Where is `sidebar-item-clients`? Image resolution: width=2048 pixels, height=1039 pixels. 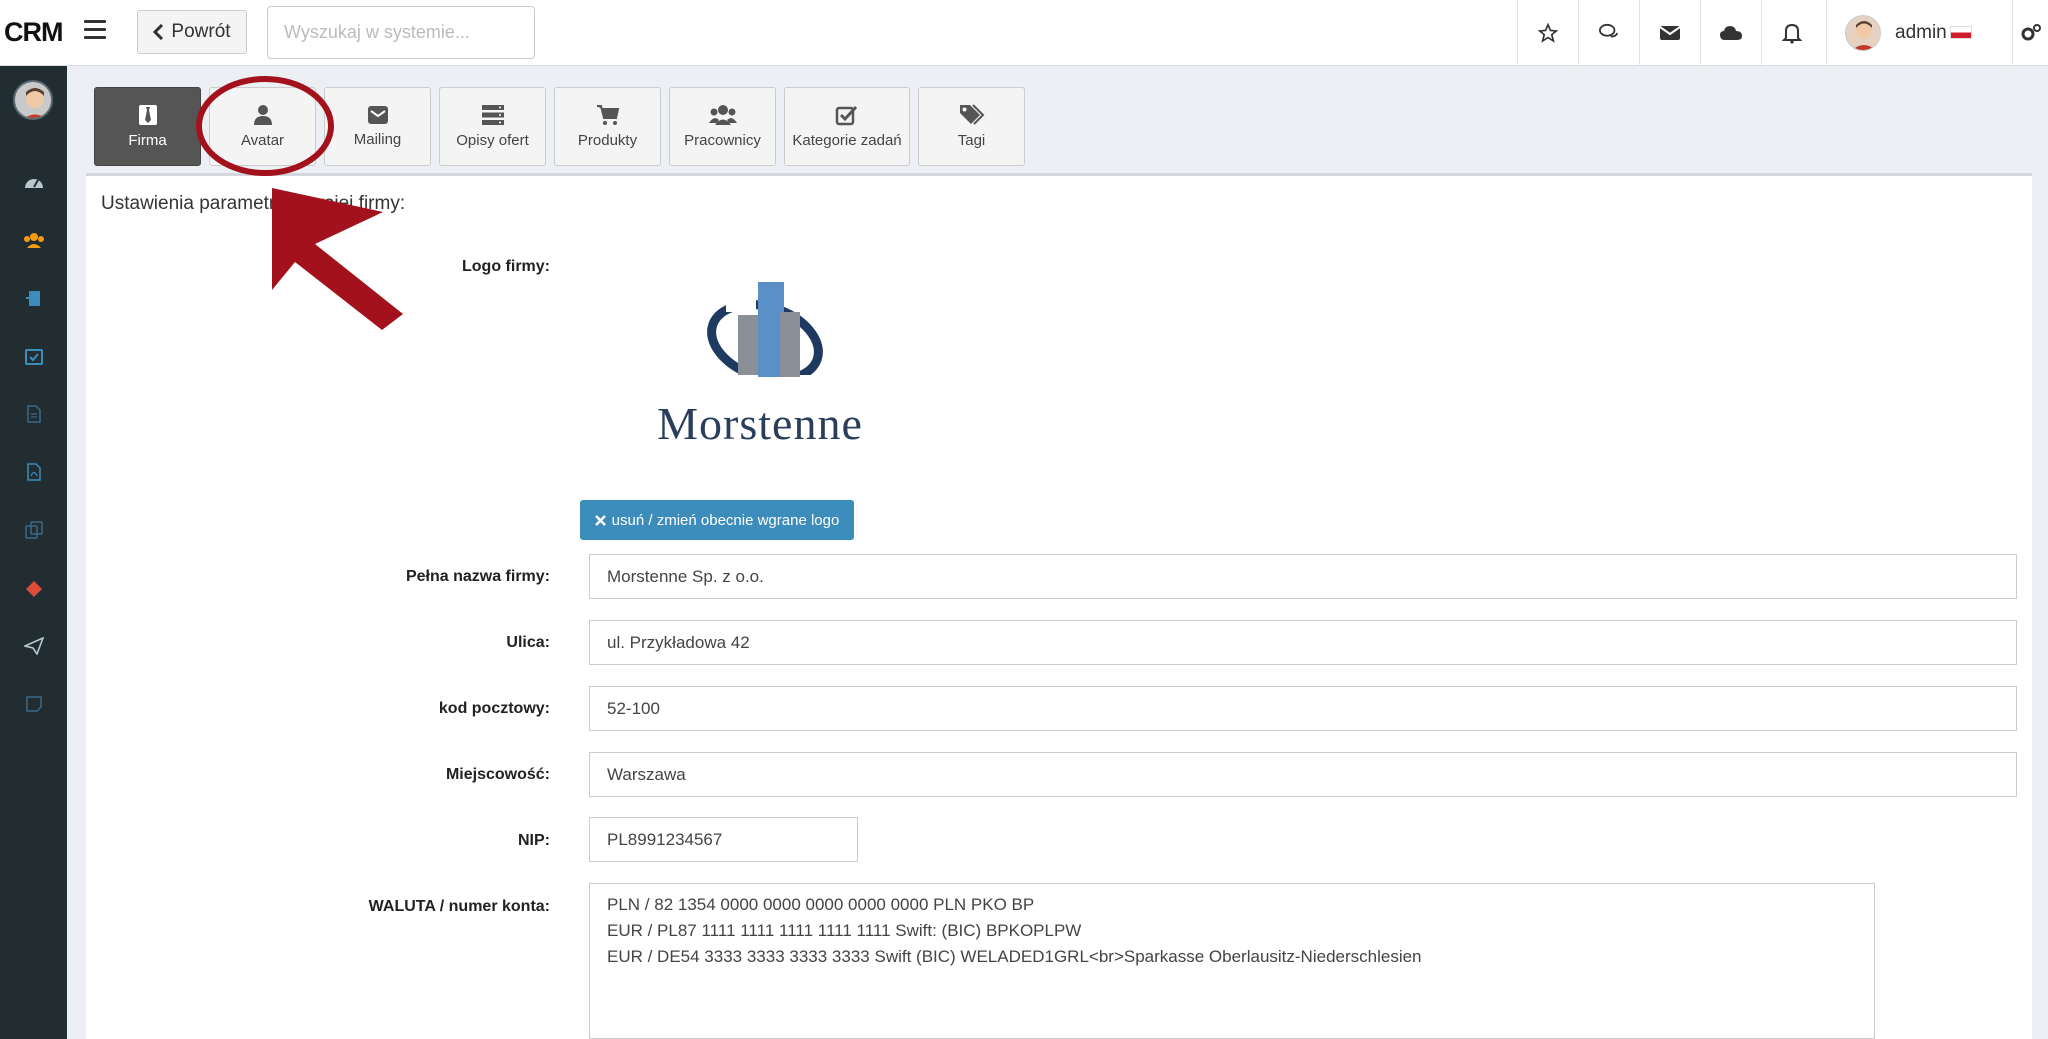
sidebar-item-clients is located at coordinates (33, 240).